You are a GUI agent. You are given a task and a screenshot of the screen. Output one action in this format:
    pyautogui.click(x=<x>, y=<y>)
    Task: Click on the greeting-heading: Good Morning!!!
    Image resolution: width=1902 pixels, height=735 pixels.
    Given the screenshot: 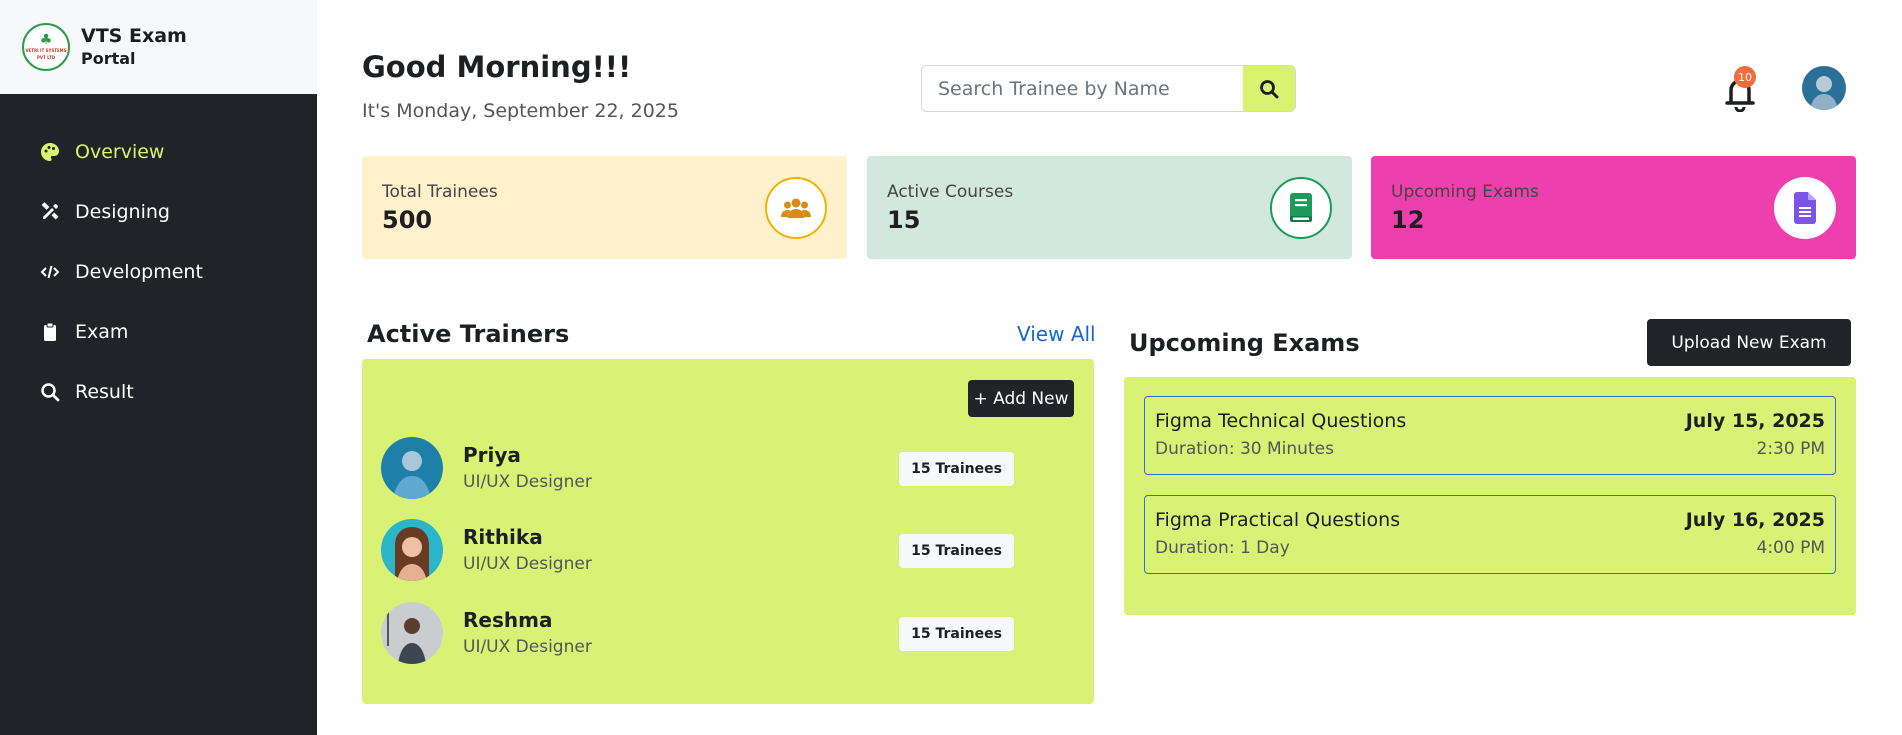 What is the action you would take?
    pyautogui.click(x=497, y=67)
    